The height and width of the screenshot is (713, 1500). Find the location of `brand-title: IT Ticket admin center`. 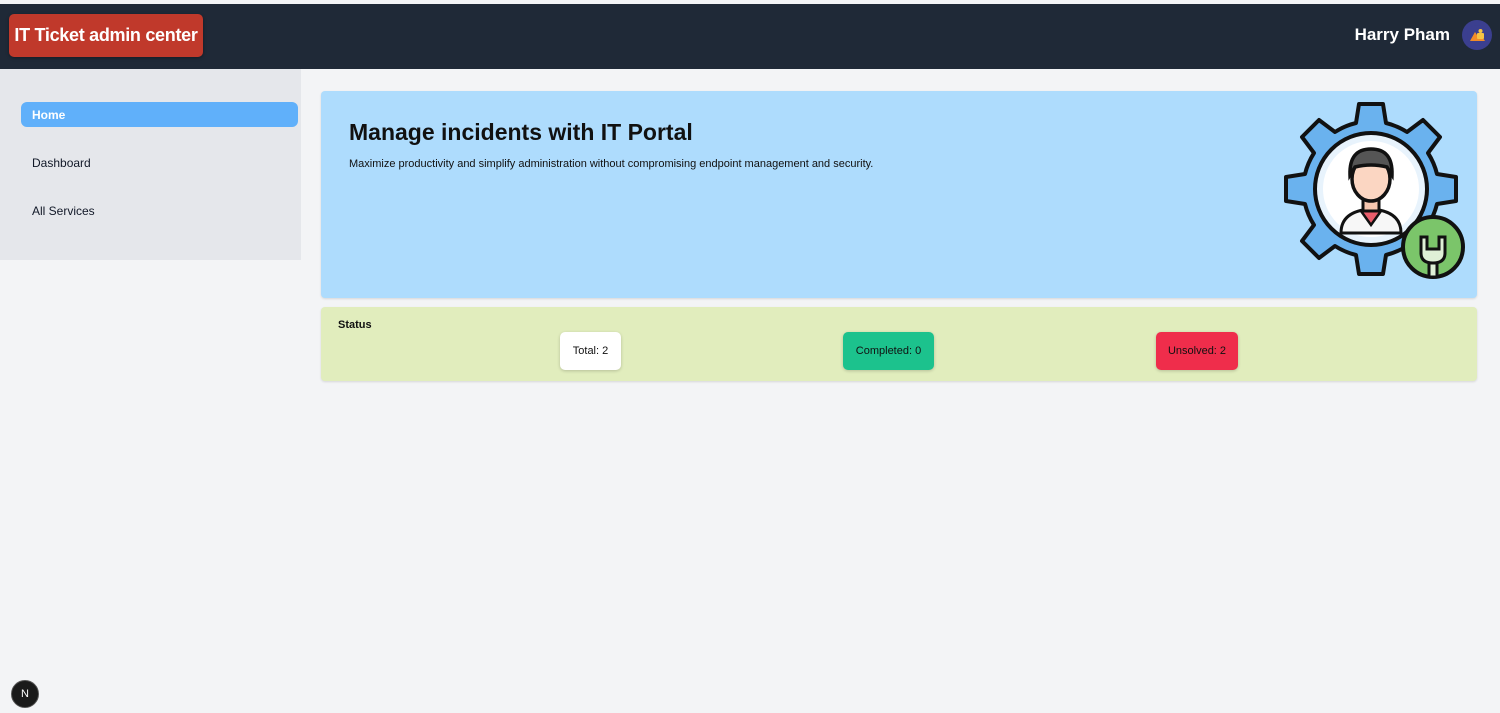

brand-title: IT Ticket admin center is located at coordinates (106, 35).